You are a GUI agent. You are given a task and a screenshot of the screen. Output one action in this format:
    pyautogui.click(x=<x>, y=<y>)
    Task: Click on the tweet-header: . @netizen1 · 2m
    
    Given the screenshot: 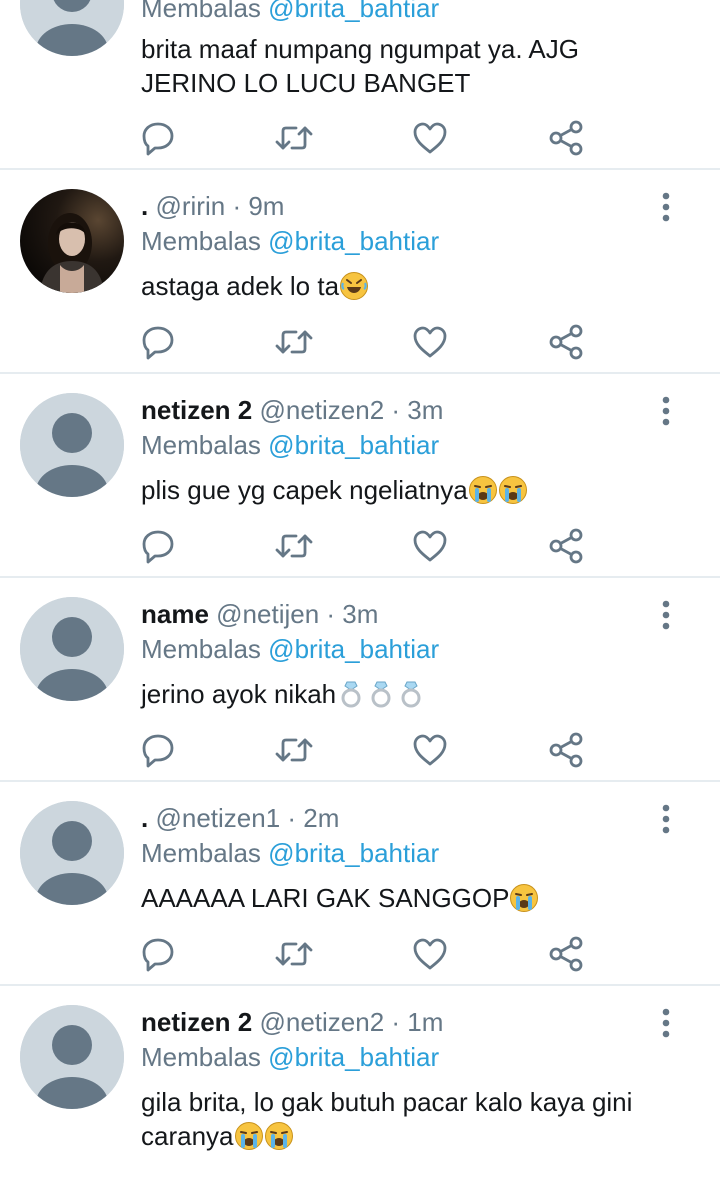 What is the action you would take?
    pyautogui.click(x=240, y=818)
    